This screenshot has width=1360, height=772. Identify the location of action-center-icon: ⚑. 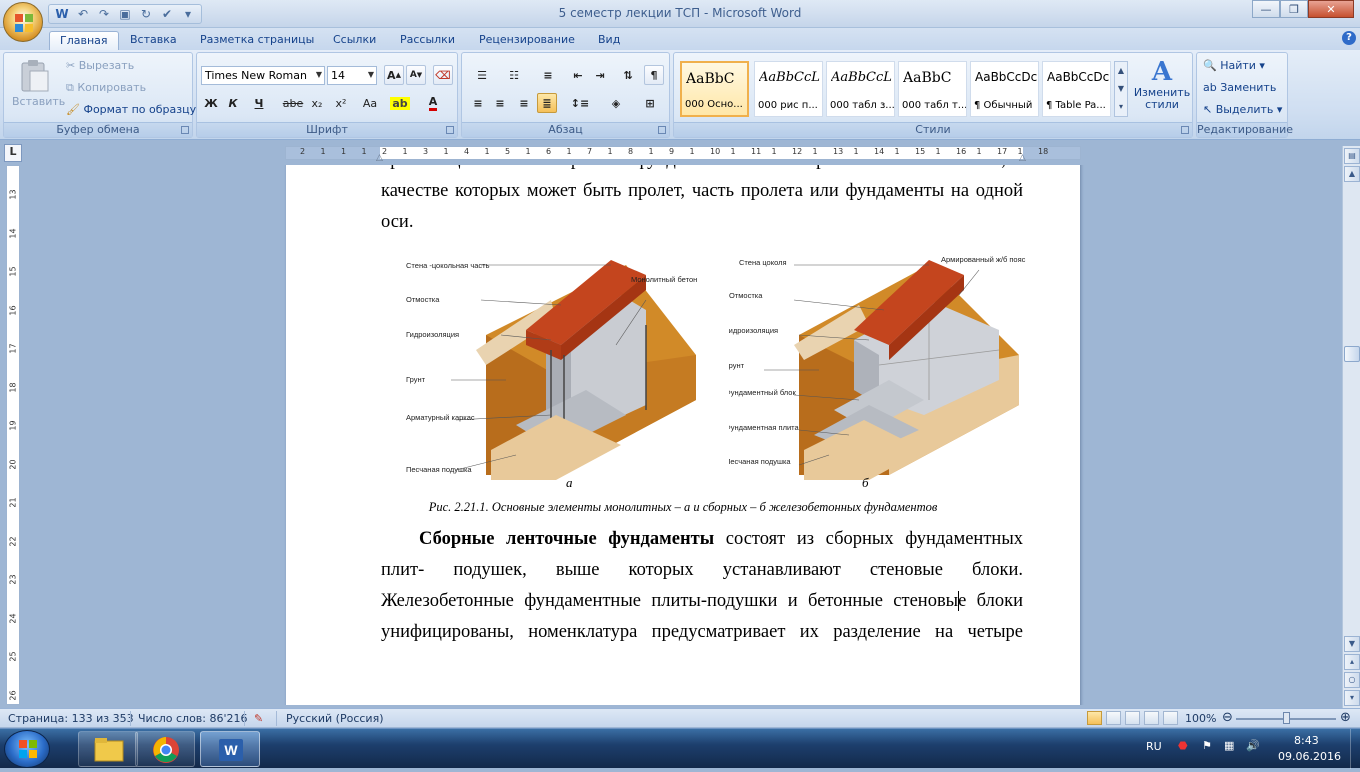
(1207, 745).